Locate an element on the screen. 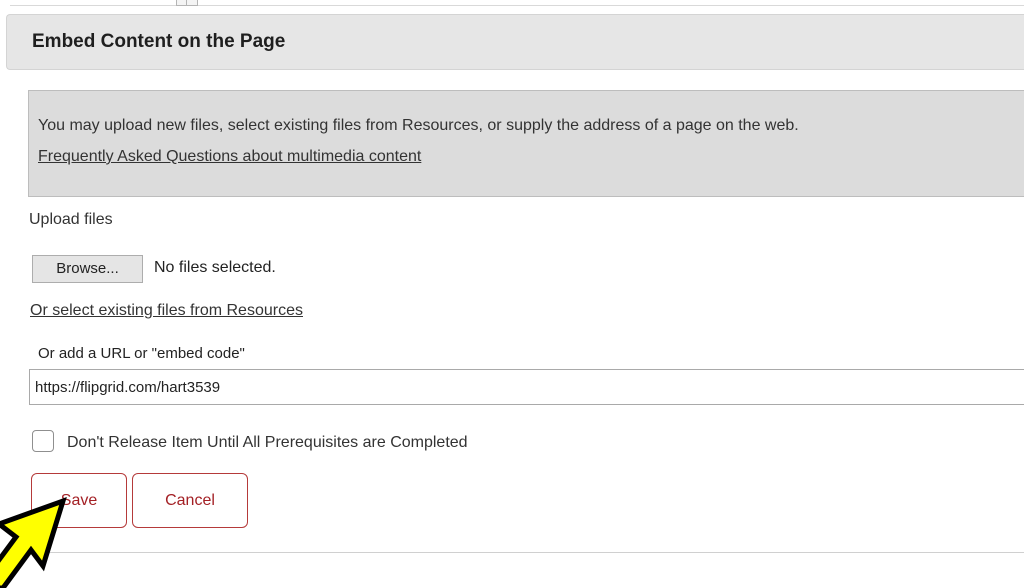 This screenshot has width=1024, height=588. url-input is located at coordinates (526, 387).